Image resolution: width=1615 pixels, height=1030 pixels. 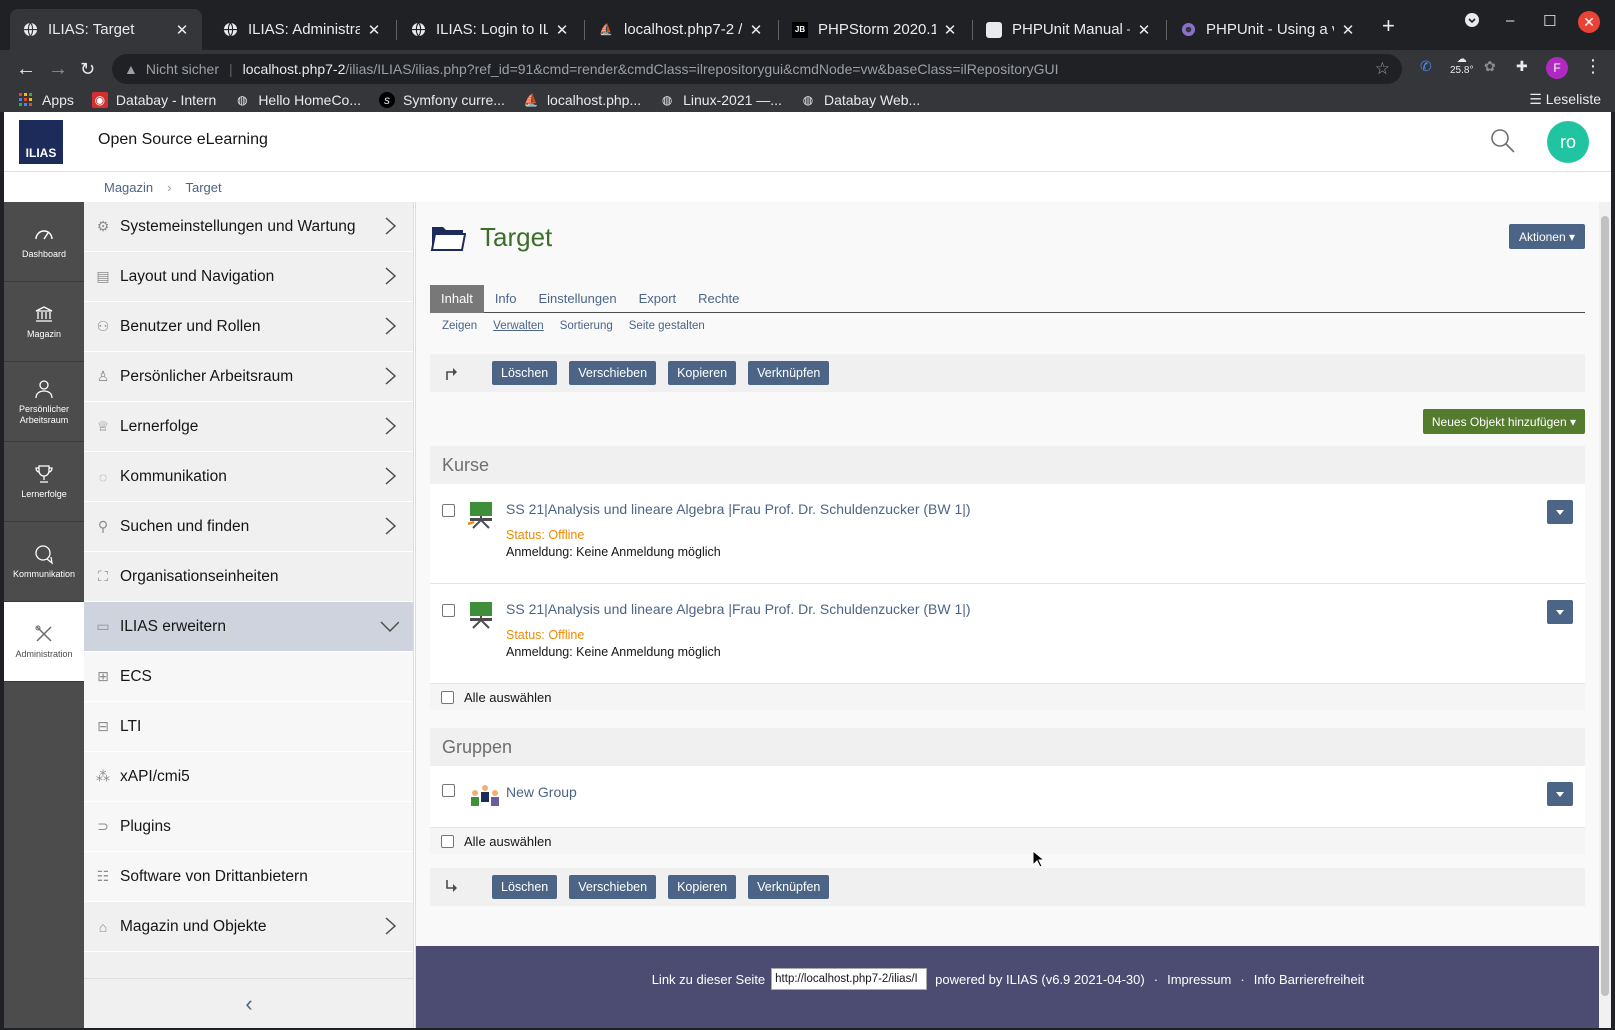 I want to click on scrollbar-thumb, so click(x=1605, y=606).